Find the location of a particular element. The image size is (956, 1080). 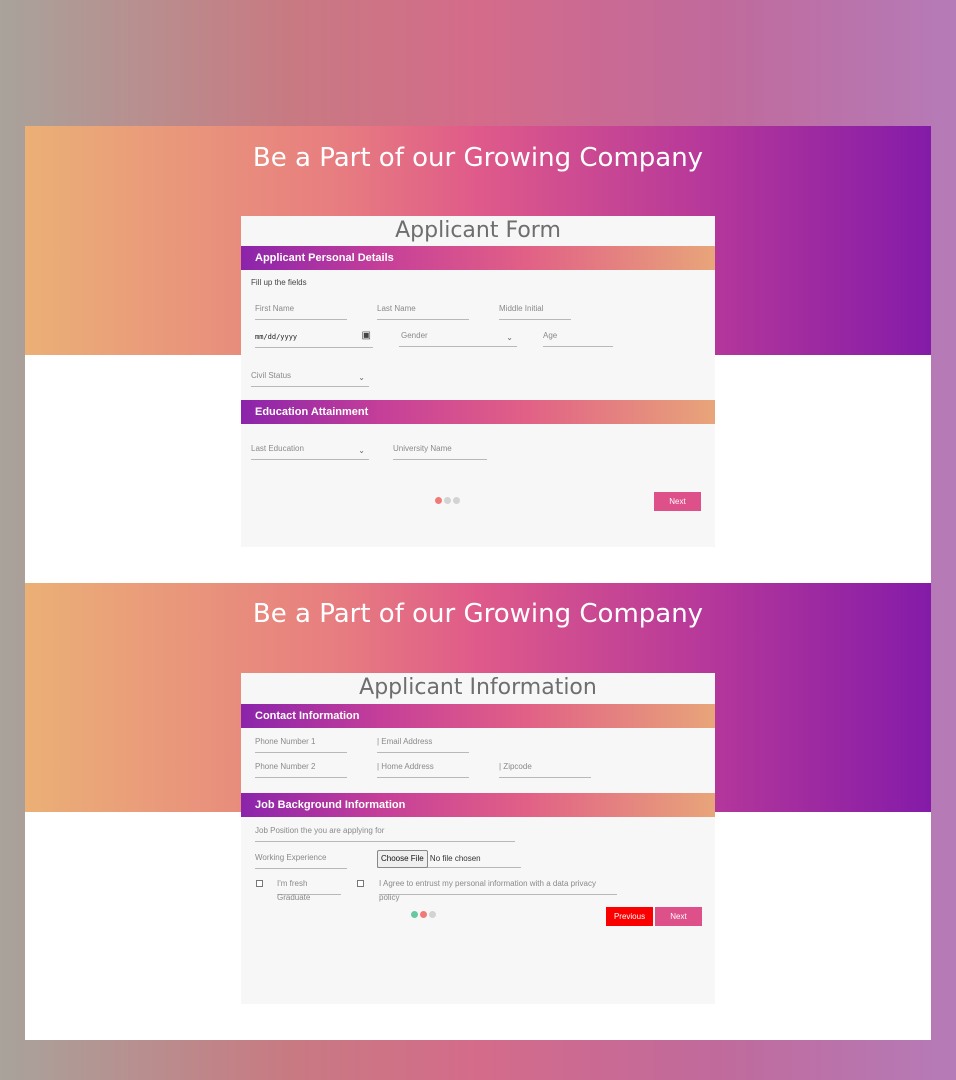

phone-number-1-input: Phone Number 1 is located at coordinates (301, 744).